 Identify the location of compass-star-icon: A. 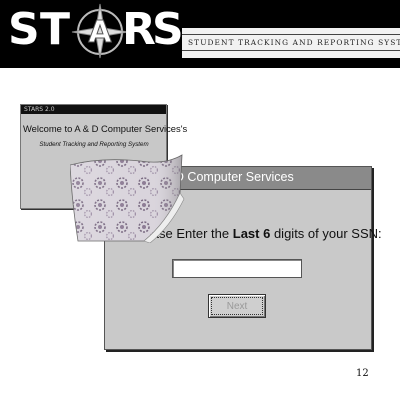
(100, 31).